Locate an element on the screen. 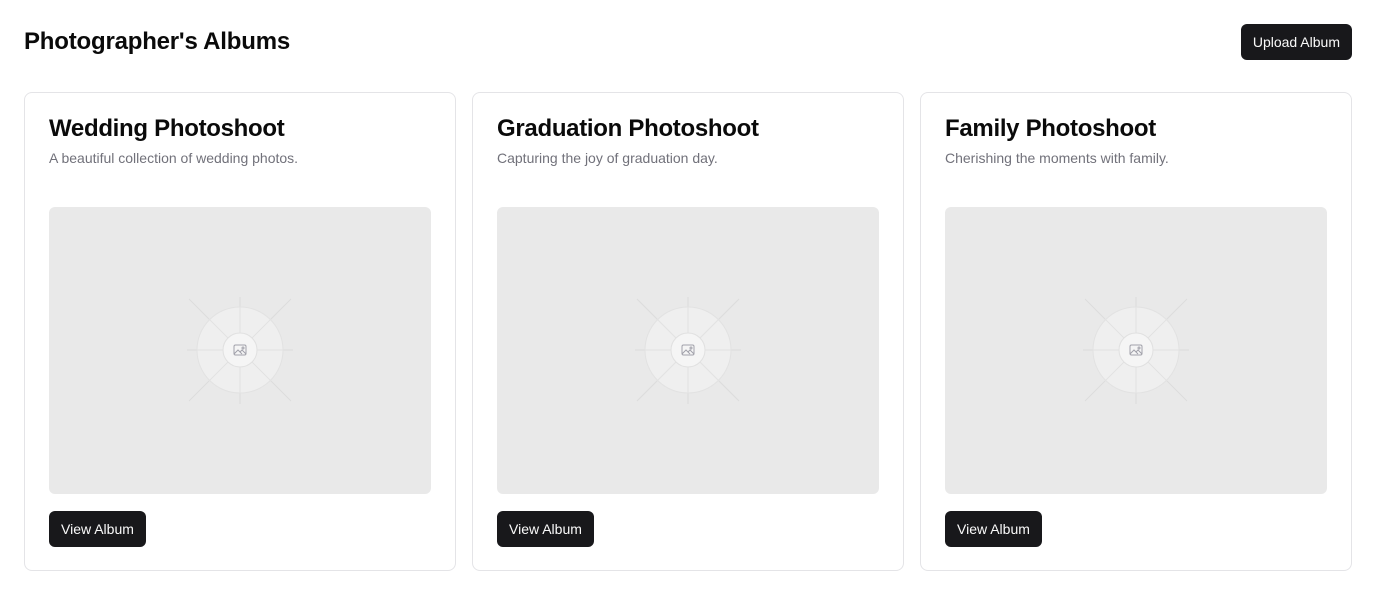  page-title: Photographer's Albums is located at coordinates (157, 41).